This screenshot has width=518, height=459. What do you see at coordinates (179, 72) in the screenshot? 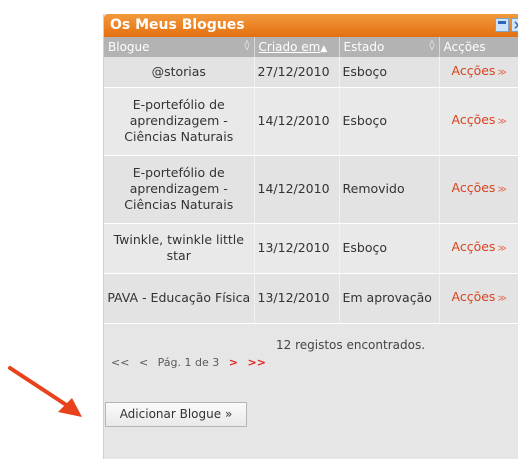
I see `blog-name: @storias` at bounding box center [179, 72].